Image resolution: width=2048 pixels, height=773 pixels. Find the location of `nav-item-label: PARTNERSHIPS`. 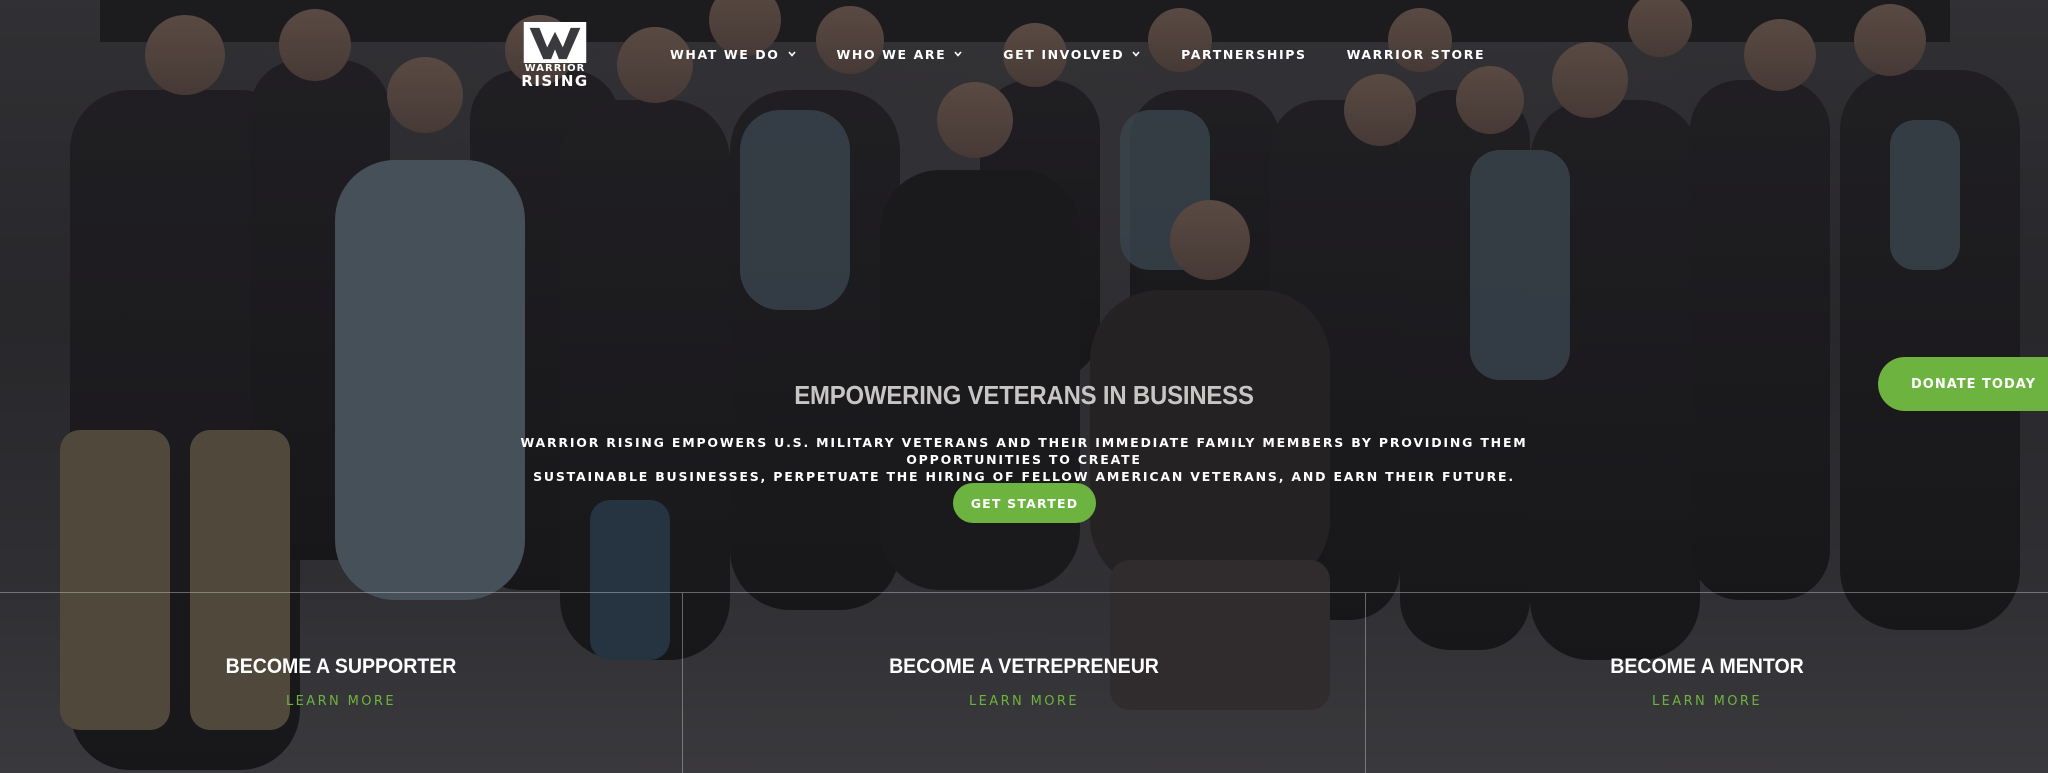

nav-item-label: PARTNERSHIPS is located at coordinates (1244, 54).